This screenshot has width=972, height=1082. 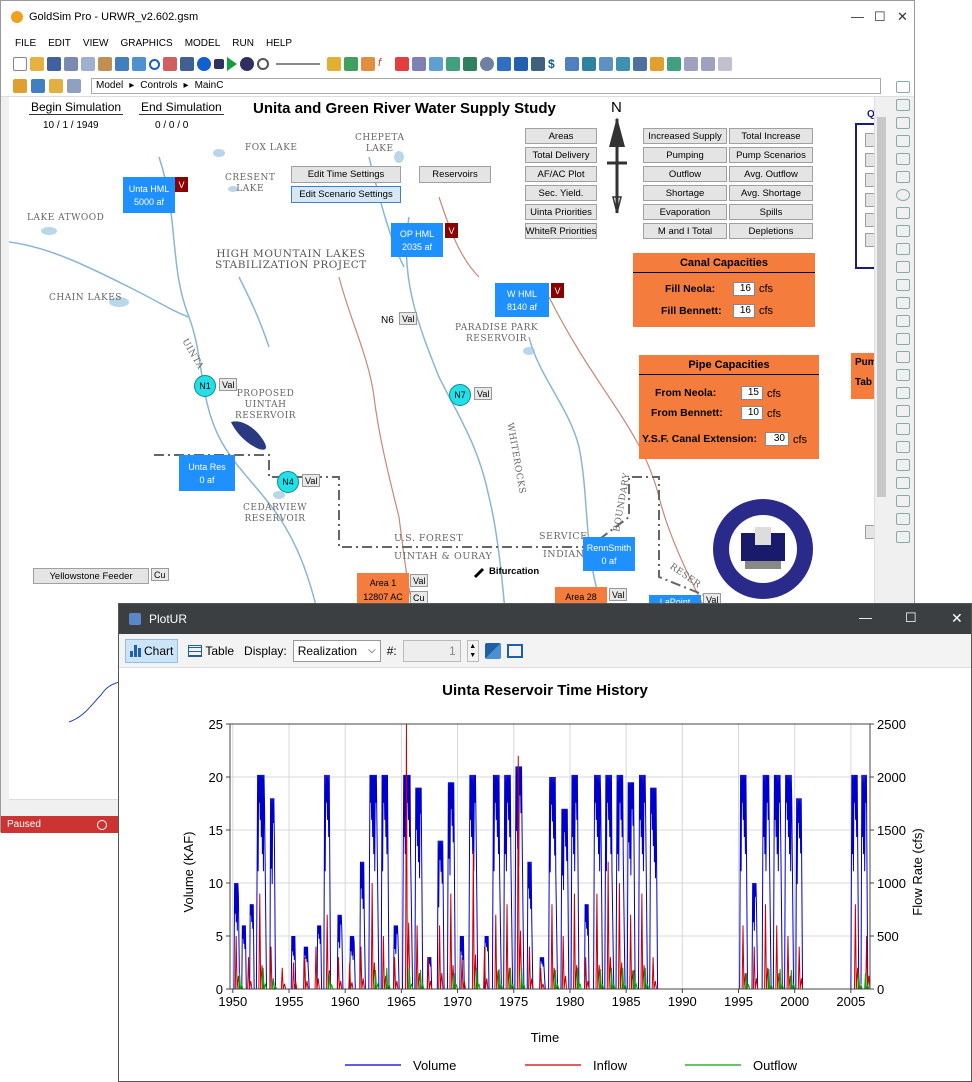 What do you see at coordinates (857, 16) in the screenshot?
I see `minimize-icon: —` at bounding box center [857, 16].